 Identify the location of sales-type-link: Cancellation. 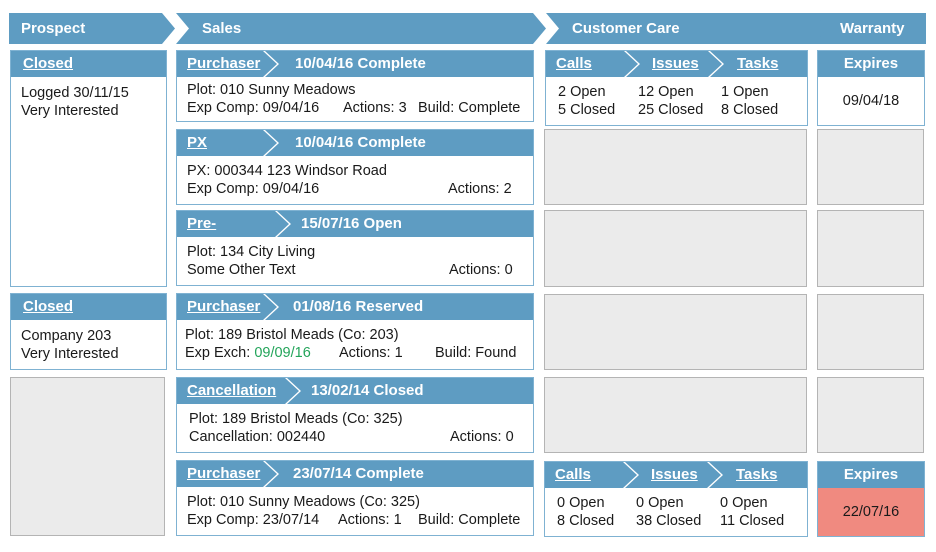
(231, 390).